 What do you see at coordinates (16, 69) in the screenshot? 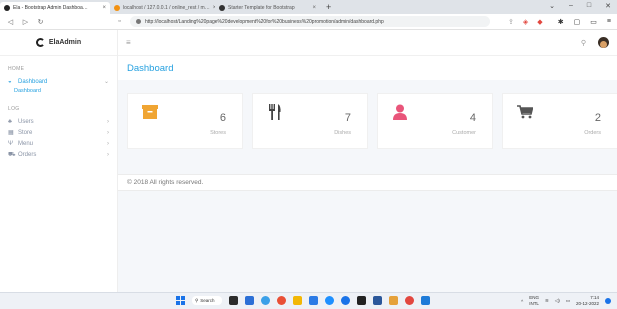
I see `section-heading-home: HOME` at bounding box center [16, 69].